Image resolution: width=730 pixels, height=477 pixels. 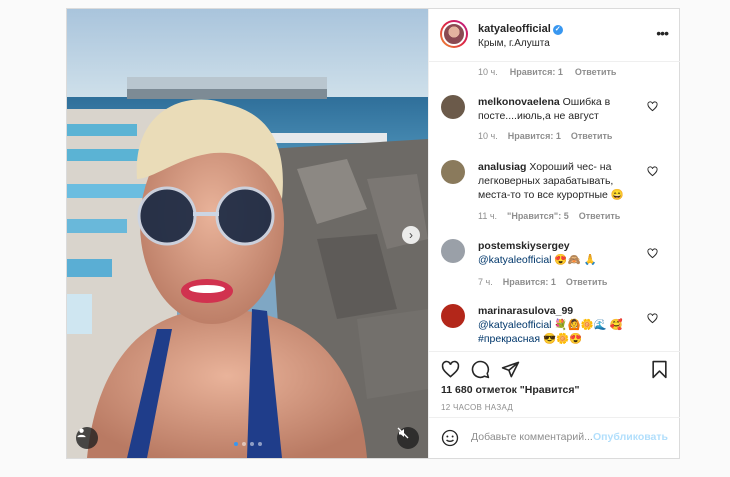 What do you see at coordinates (477, 407) in the screenshot?
I see `post-timestamp: 12 ЧАСОВ НАЗАД` at bounding box center [477, 407].